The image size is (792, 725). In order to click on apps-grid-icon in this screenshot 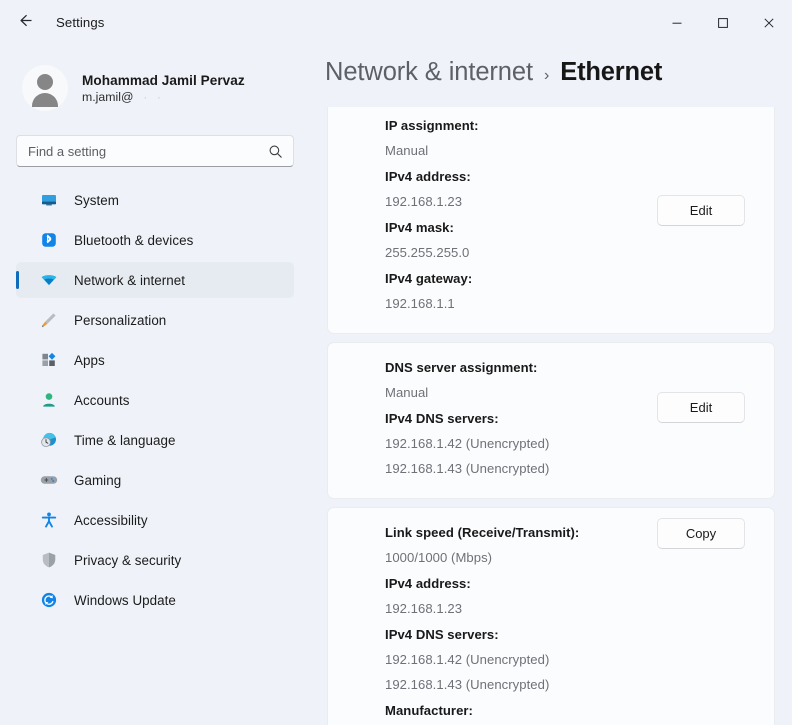, I will do `click(49, 360)`.